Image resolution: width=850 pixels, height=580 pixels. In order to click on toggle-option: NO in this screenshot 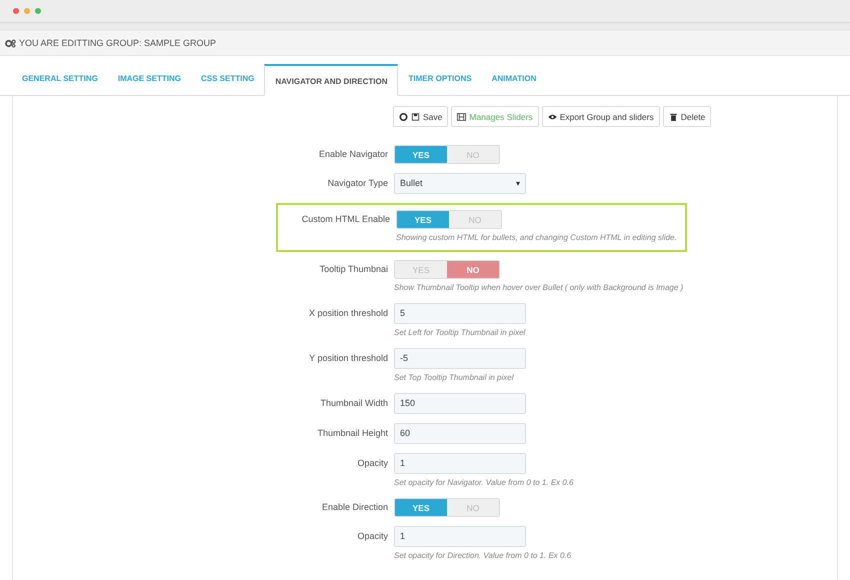, I will do `click(473, 269)`.